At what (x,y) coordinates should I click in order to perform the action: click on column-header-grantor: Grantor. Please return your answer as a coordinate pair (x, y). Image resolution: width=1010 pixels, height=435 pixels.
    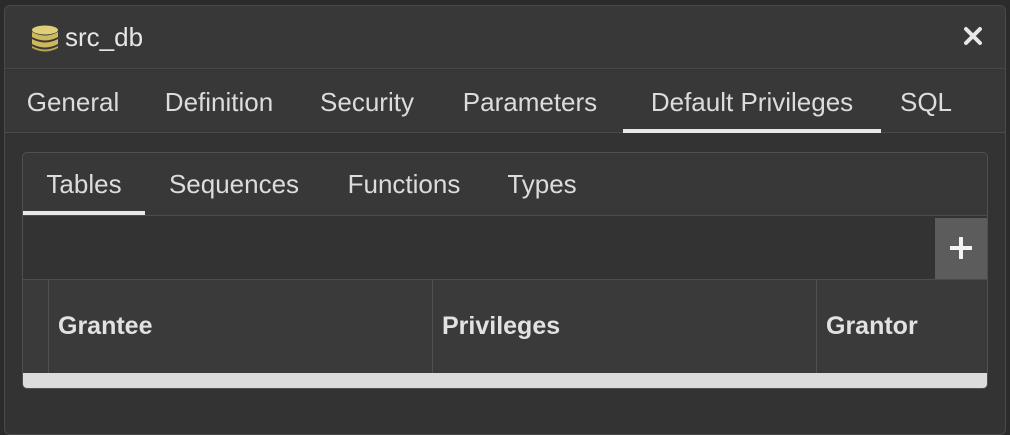
    Looking at the image, I should click on (902, 326).